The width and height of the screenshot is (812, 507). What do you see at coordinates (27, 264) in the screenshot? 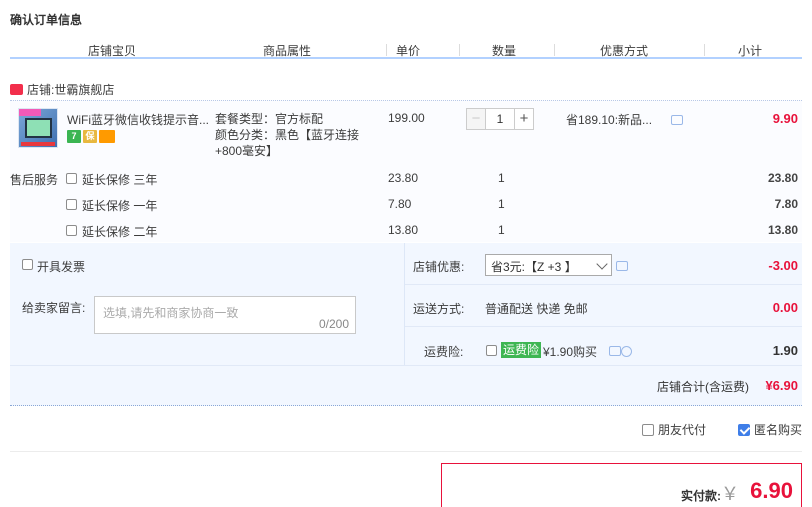
I see `invoice-checkbox` at bounding box center [27, 264].